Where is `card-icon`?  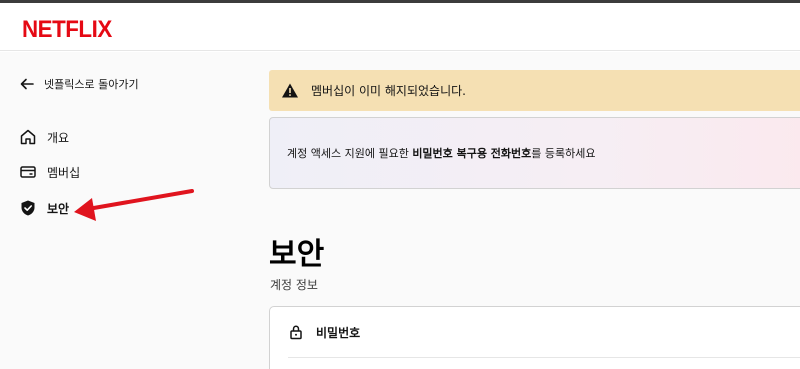 card-icon is located at coordinates (28, 172).